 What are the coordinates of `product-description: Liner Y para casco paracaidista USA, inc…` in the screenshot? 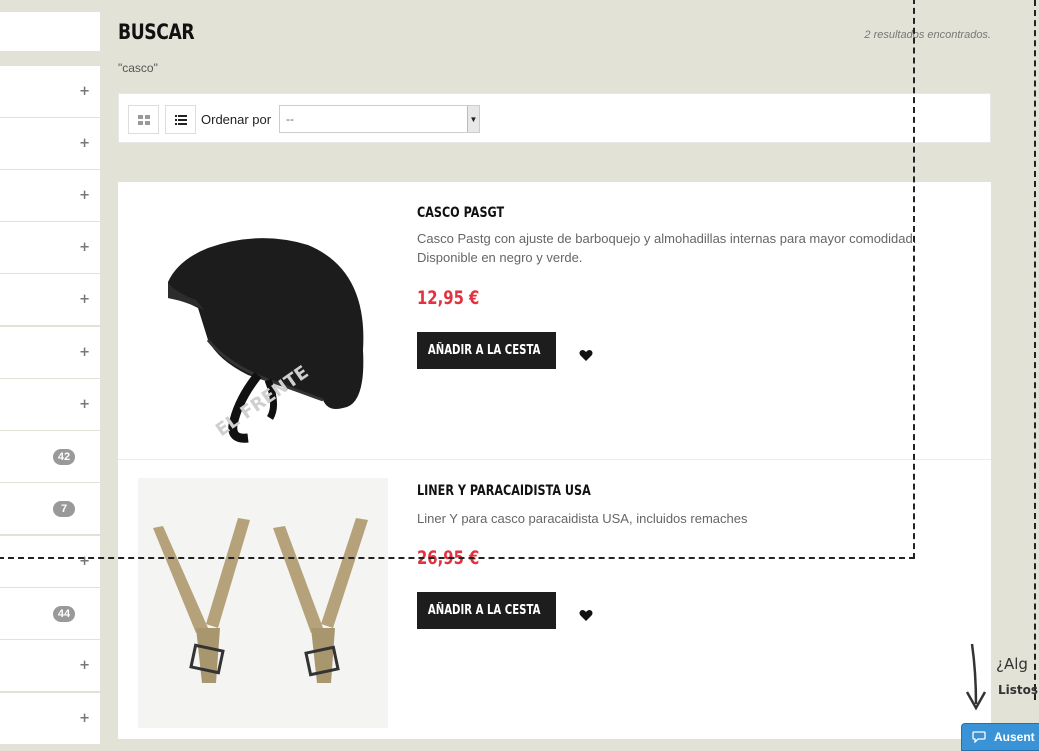 It's located at (582, 518).